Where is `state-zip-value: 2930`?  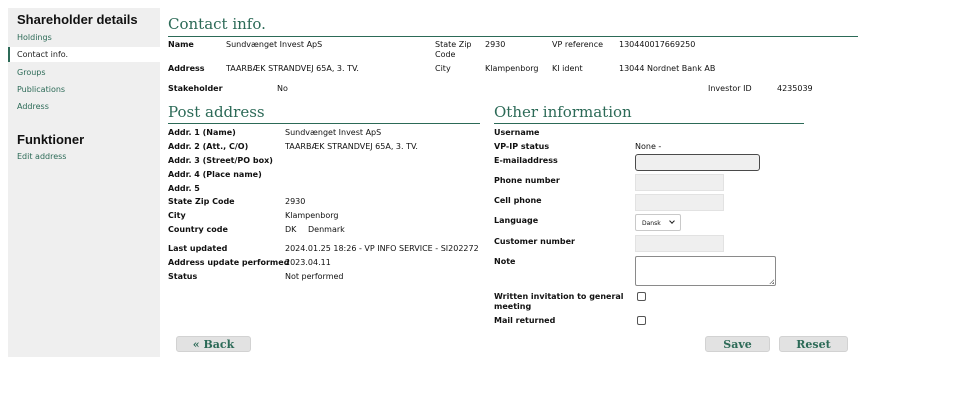
state-zip-value: 2930 is located at coordinates (495, 44).